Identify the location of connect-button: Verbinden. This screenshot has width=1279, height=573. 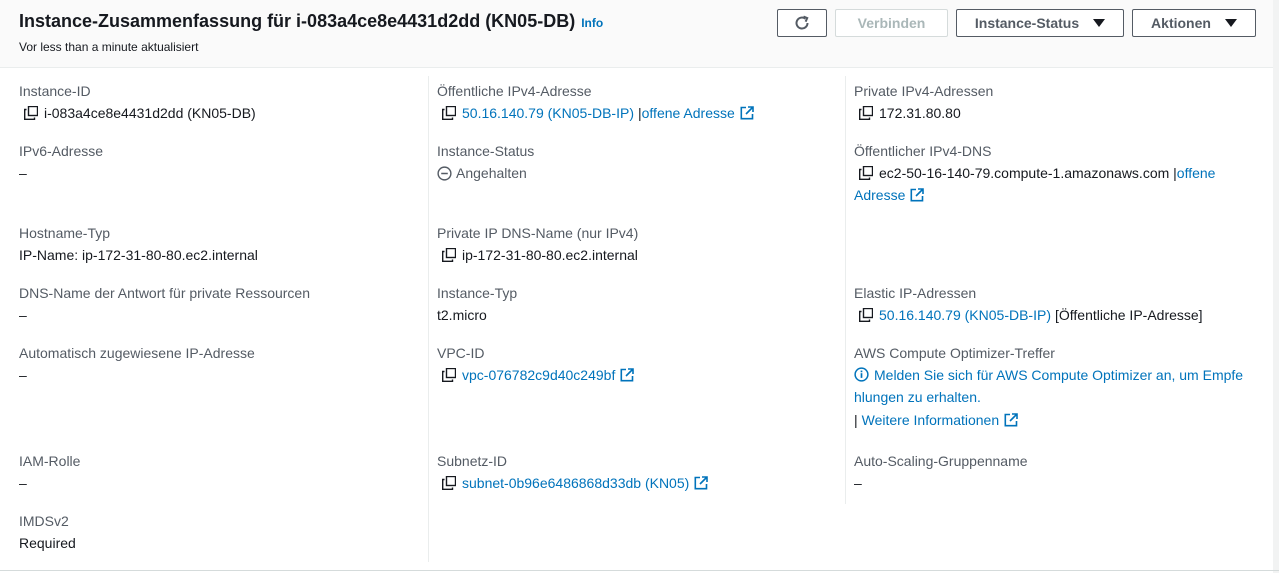
(891, 23).